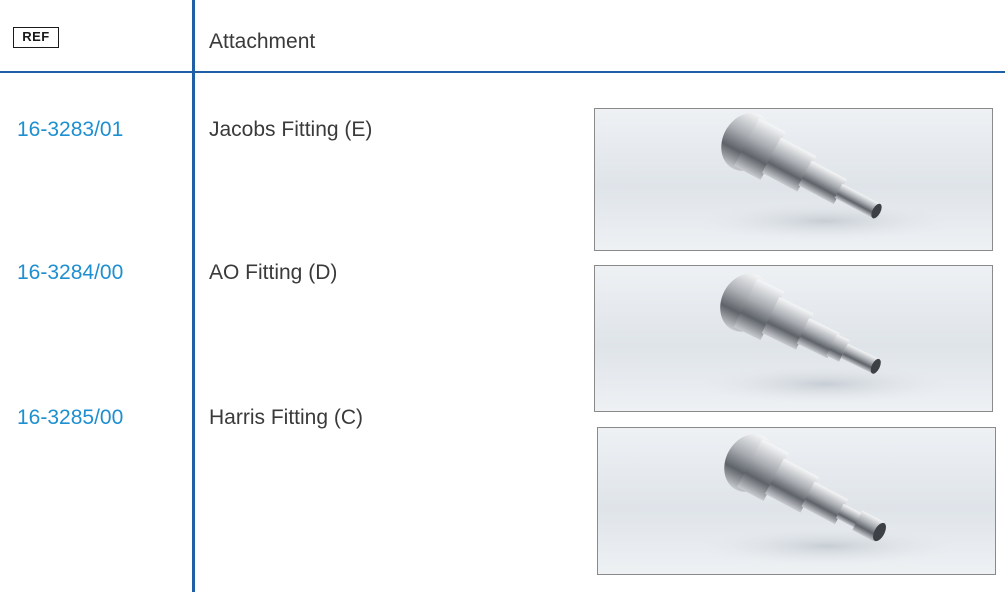  What do you see at coordinates (70, 417) in the screenshot?
I see `ref-code-harris: 16-3285/00` at bounding box center [70, 417].